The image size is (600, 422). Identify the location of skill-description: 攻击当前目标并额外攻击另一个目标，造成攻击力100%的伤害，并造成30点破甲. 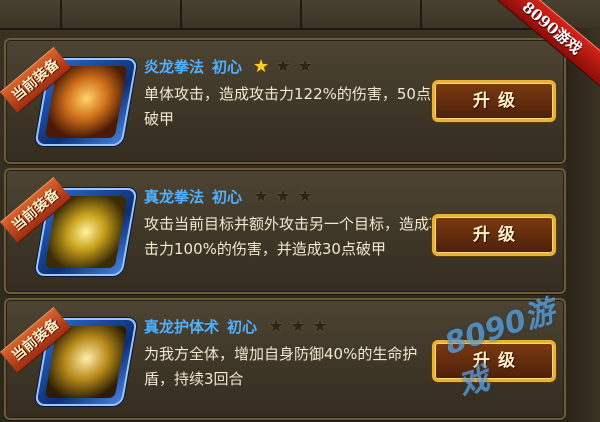
(294, 236).